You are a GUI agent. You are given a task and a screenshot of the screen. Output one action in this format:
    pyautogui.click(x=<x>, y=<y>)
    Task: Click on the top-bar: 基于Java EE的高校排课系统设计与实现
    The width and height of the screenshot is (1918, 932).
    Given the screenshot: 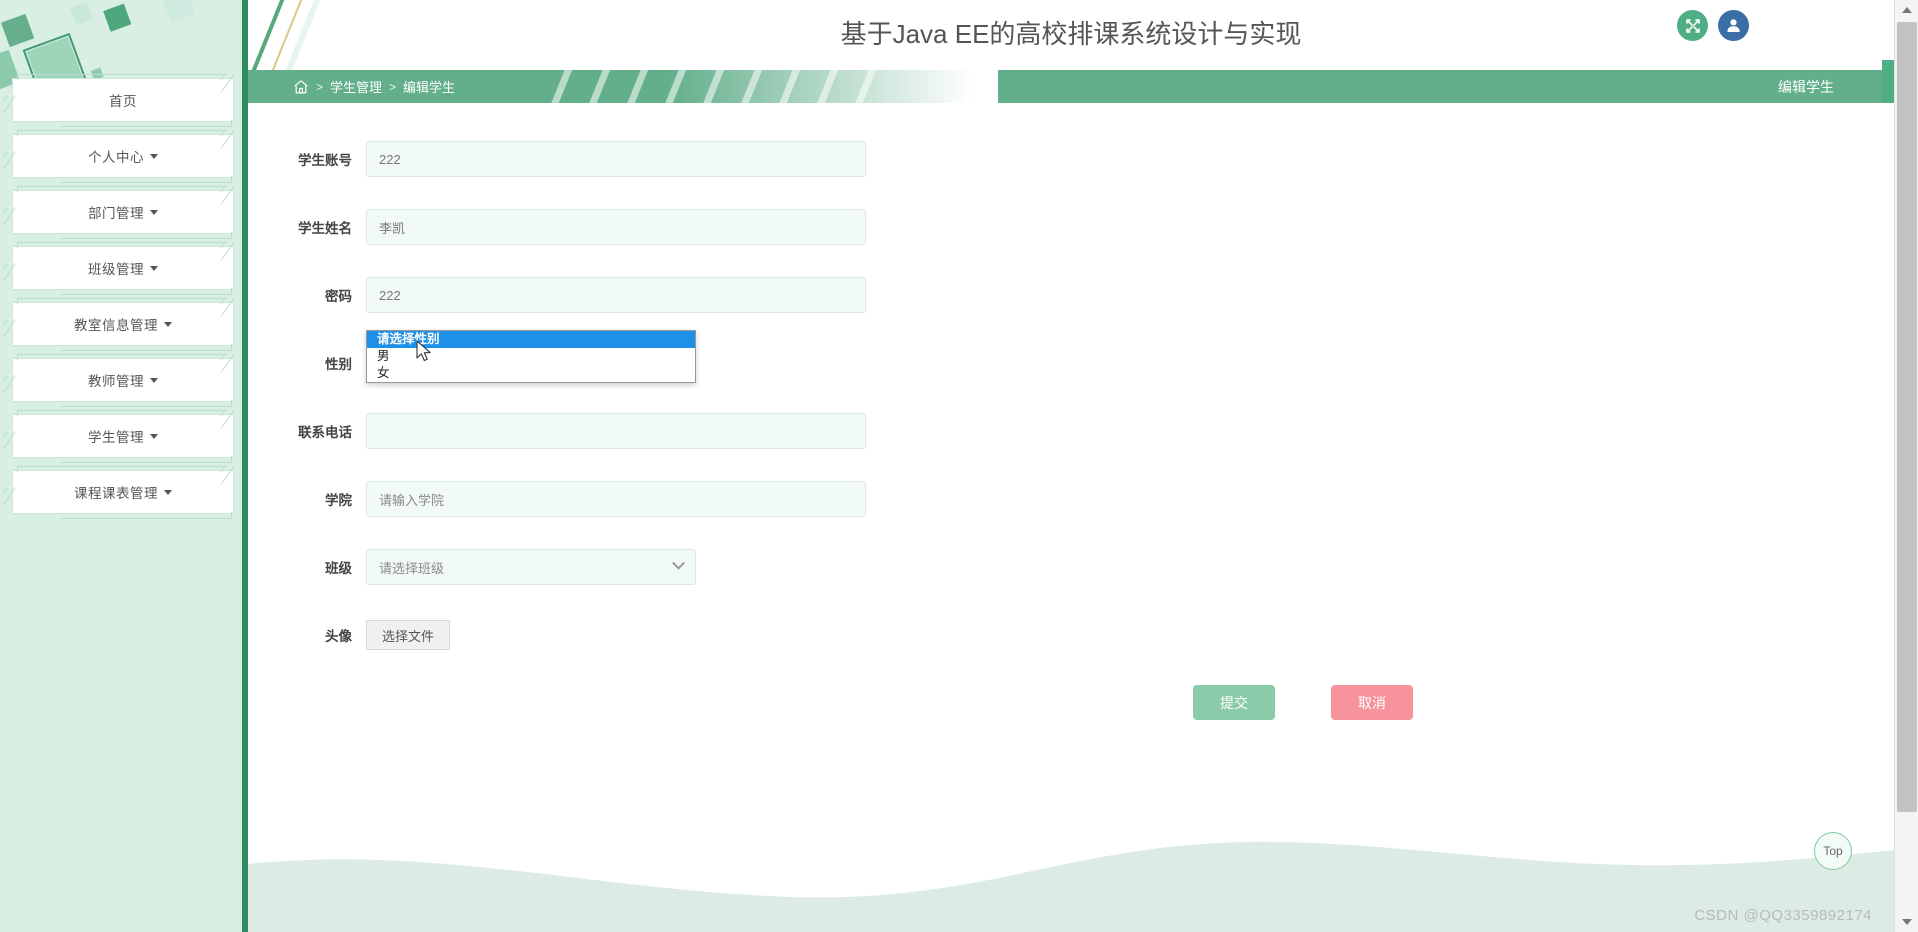 What is the action you would take?
    pyautogui.click(x=1071, y=35)
    